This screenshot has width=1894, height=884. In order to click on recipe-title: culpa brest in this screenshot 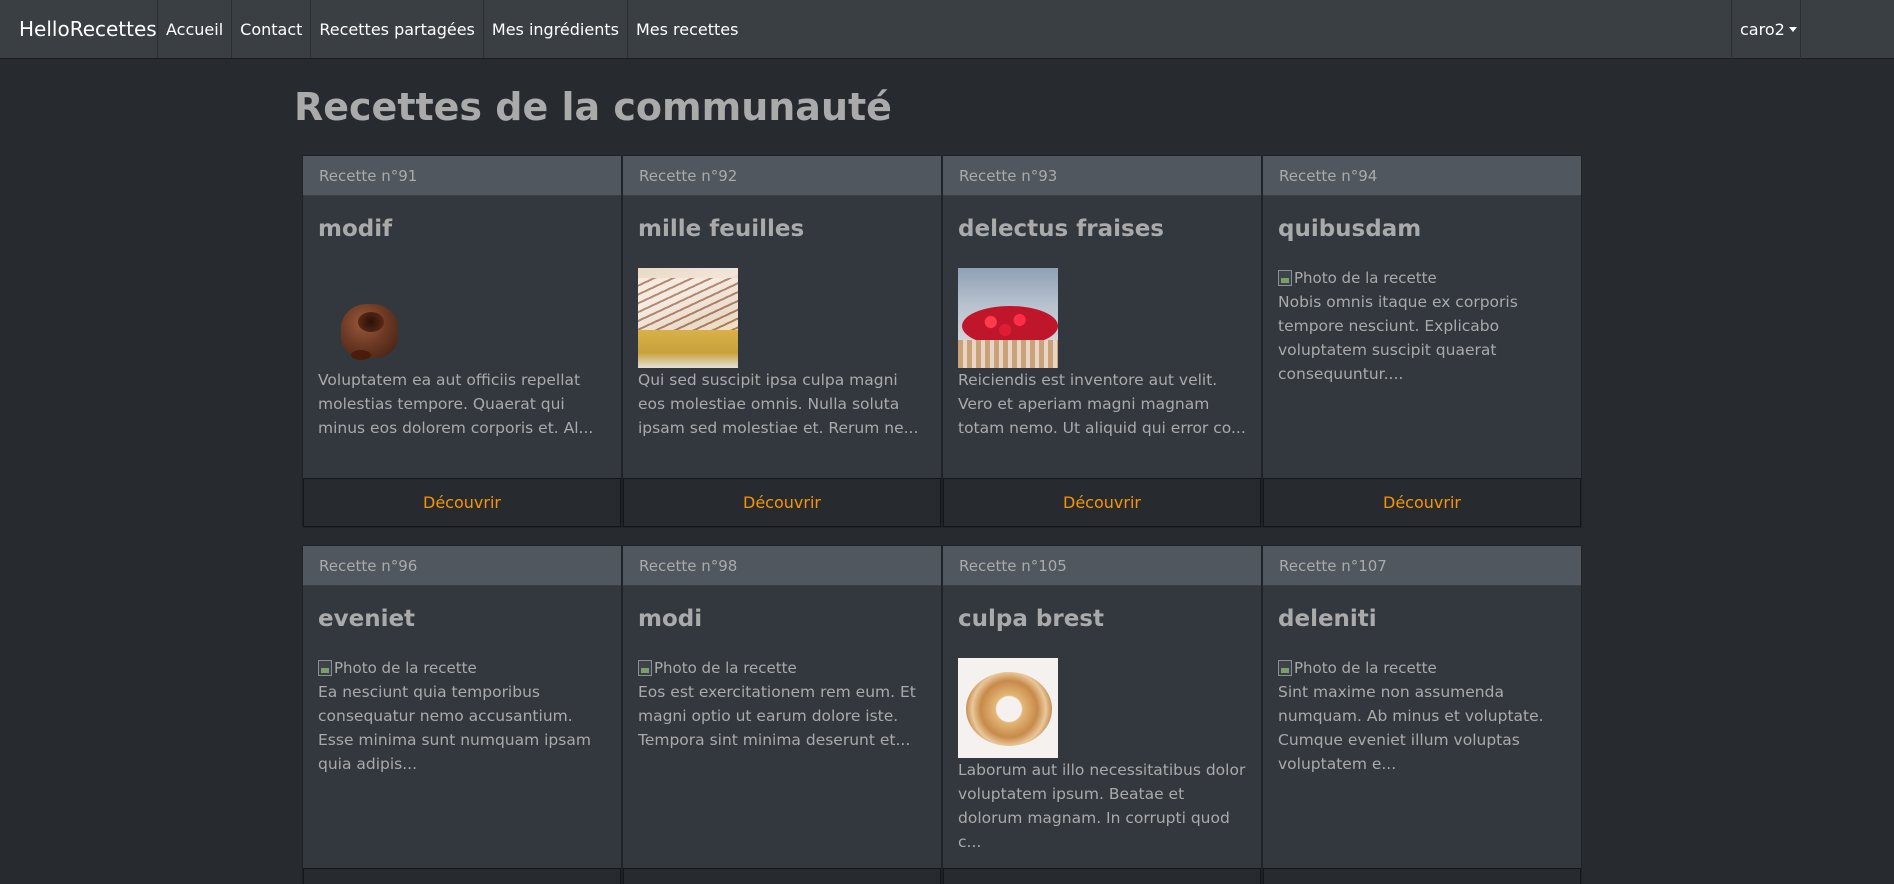, I will do `click(1031, 619)`.